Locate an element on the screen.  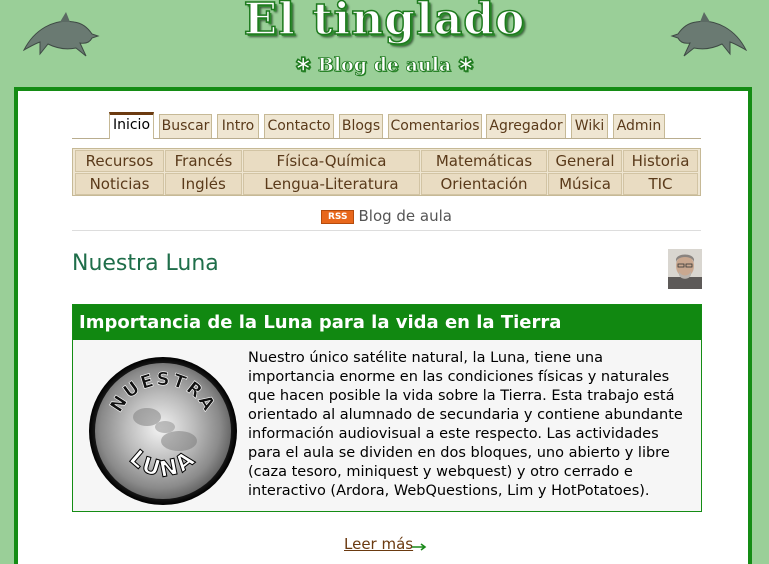
tab-comentarios: Comentarios is located at coordinates (435, 126).